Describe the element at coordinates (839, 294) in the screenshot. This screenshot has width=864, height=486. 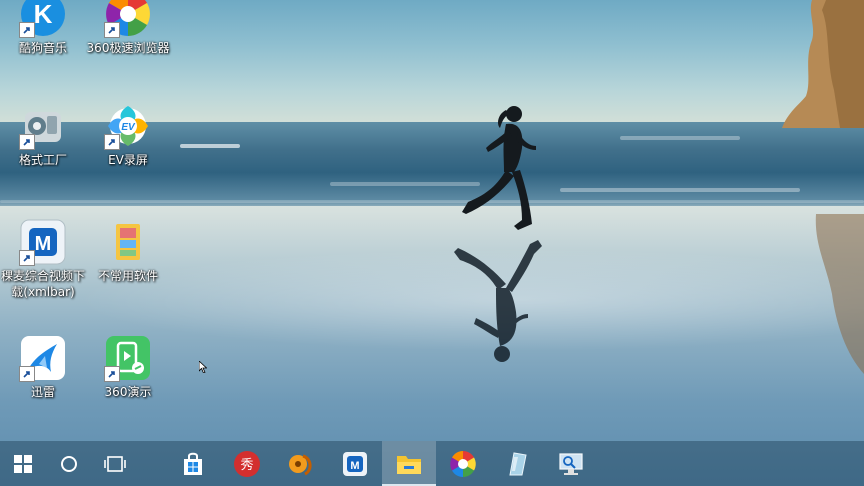
I see `cliff-reflection` at that location.